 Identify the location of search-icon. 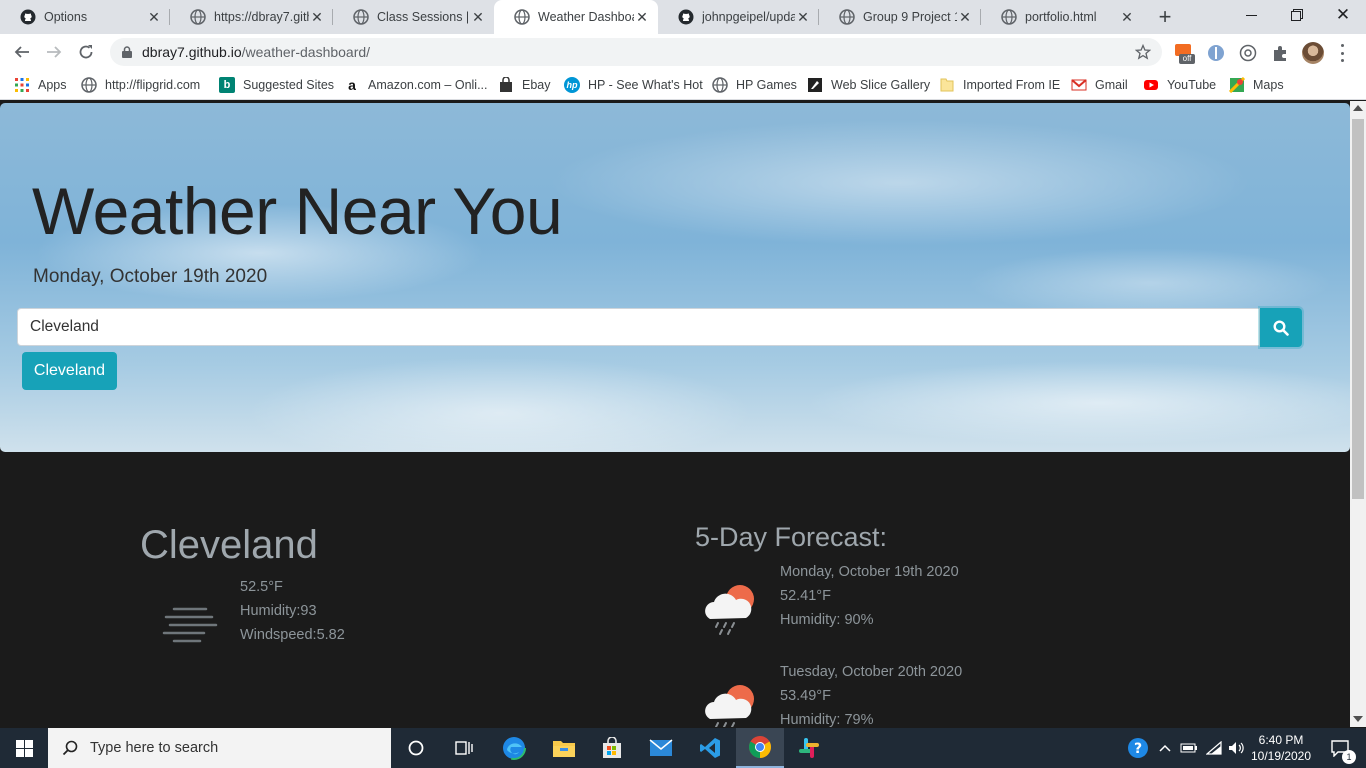
(70, 748).